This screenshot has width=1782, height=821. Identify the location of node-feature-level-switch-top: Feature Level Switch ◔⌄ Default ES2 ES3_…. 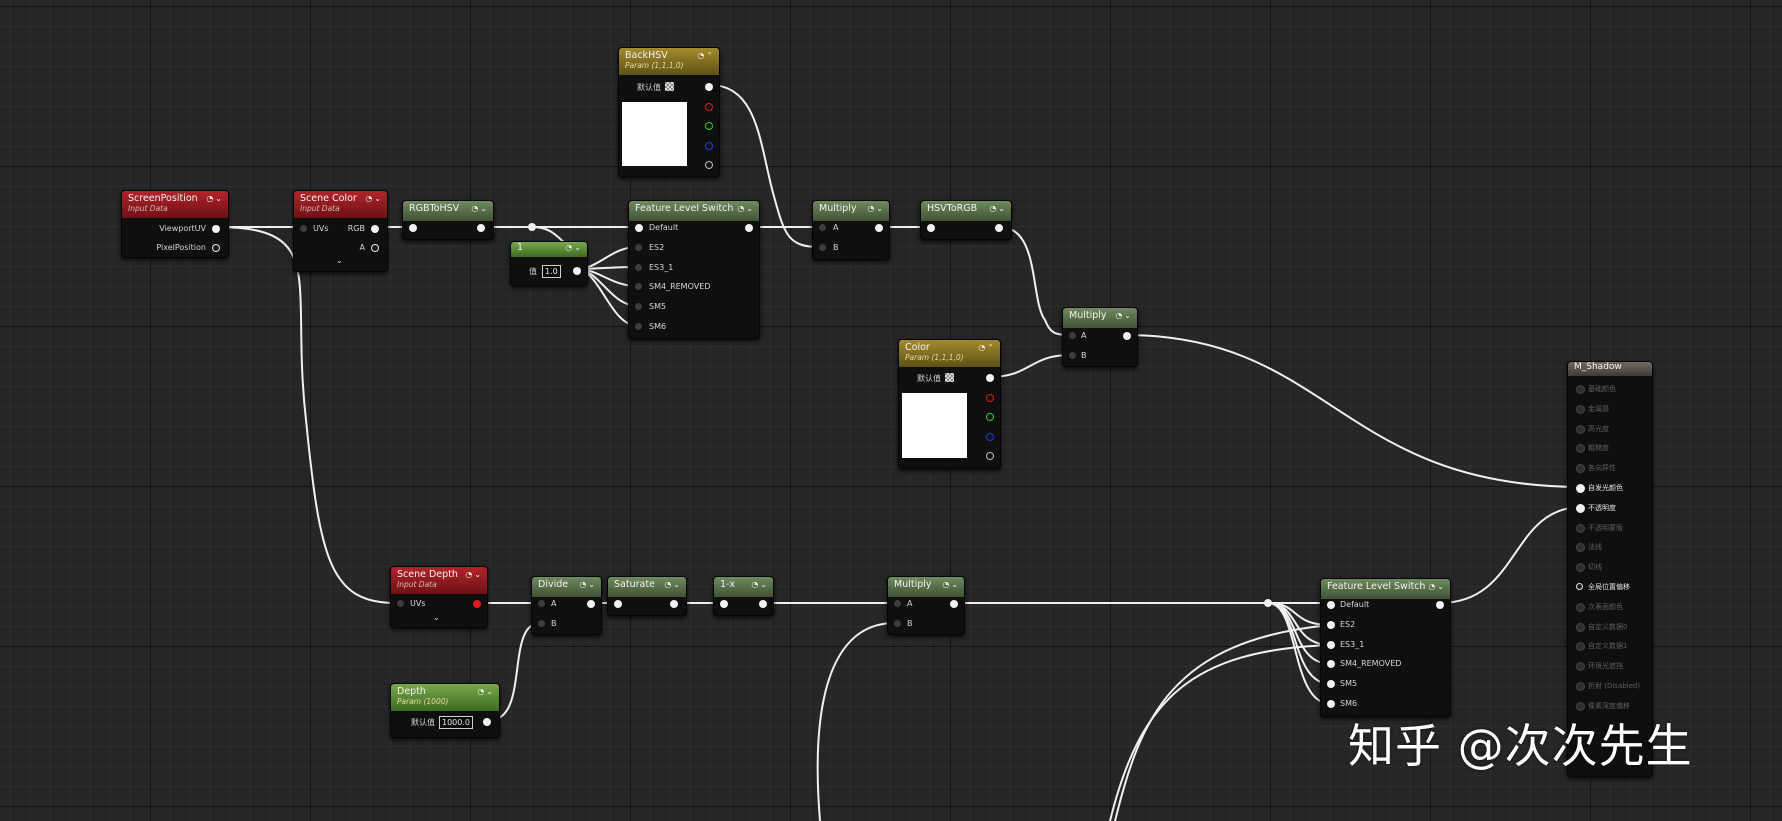
(694, 269).